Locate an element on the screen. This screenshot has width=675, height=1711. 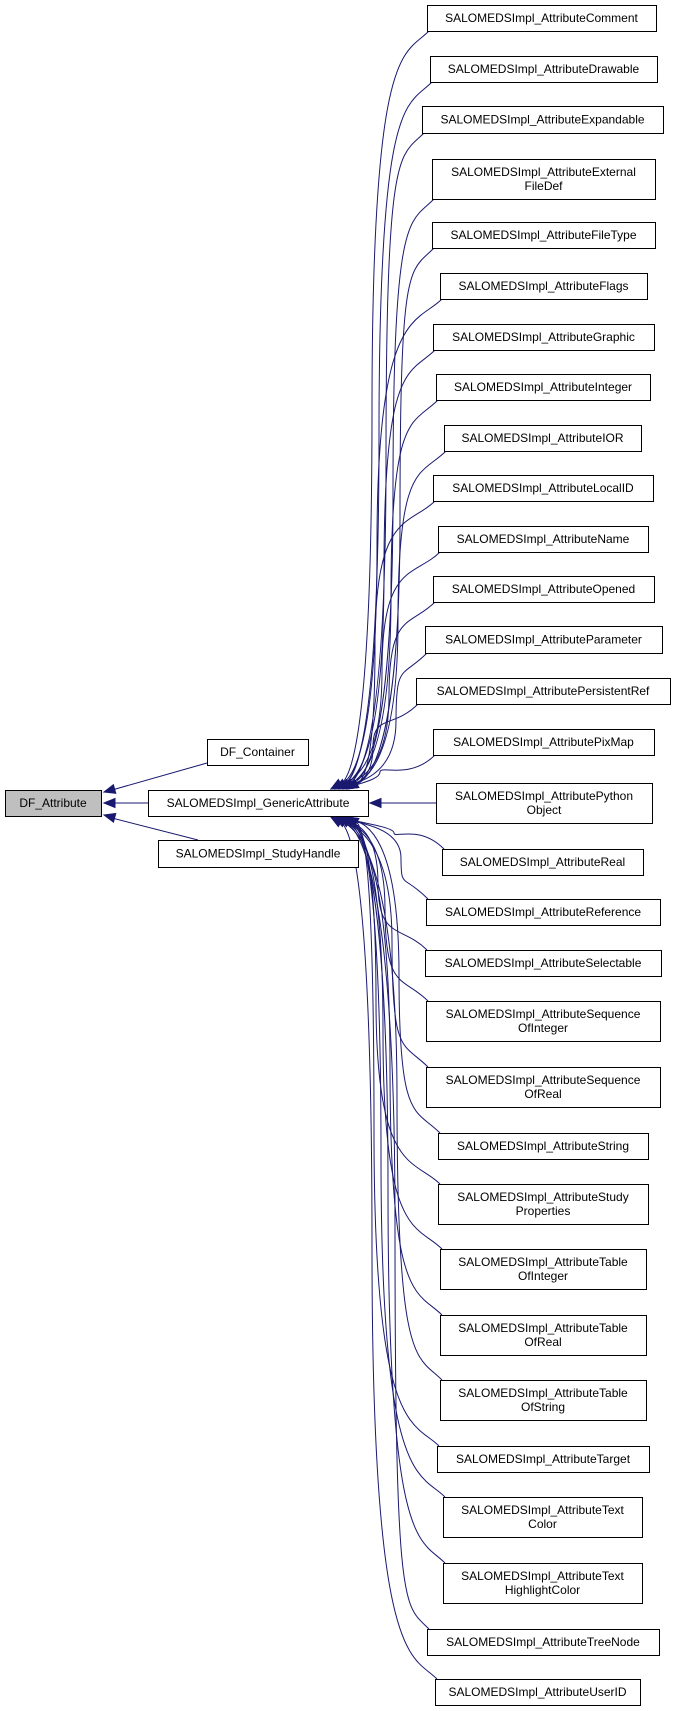
class-node-attr-persistent-ref: SALOMEDSImpl_AttributePersistentRef is located at coordinates (543, 691).